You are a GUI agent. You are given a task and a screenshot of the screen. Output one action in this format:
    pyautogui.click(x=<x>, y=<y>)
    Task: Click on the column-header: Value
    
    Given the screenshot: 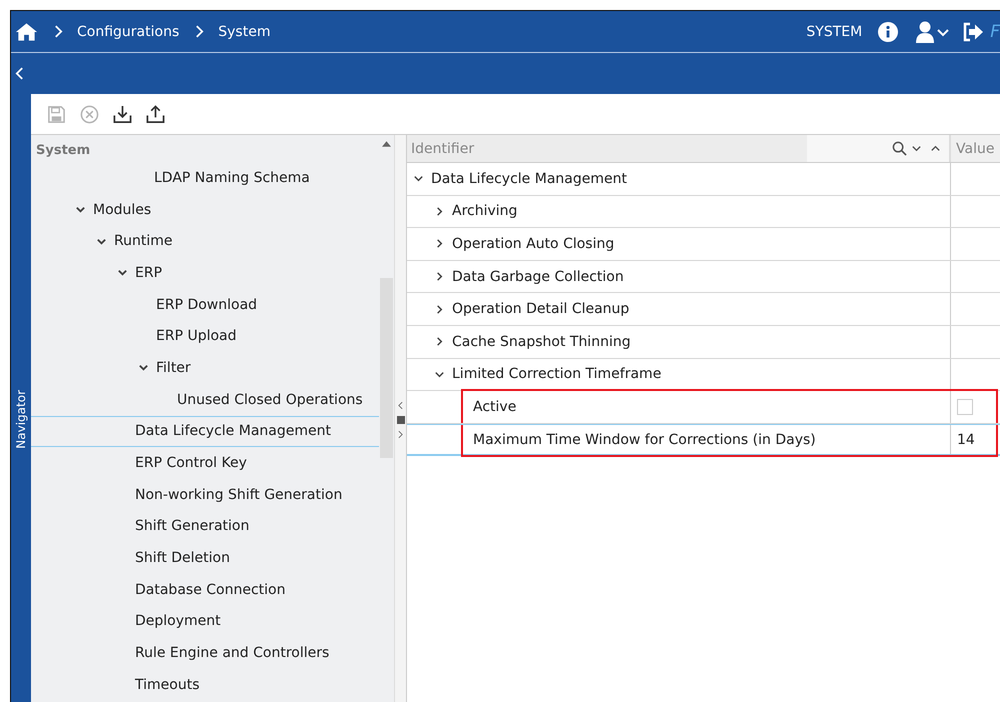 What is the action you would take?
    pyautogui.click(x=975, y=149)
    